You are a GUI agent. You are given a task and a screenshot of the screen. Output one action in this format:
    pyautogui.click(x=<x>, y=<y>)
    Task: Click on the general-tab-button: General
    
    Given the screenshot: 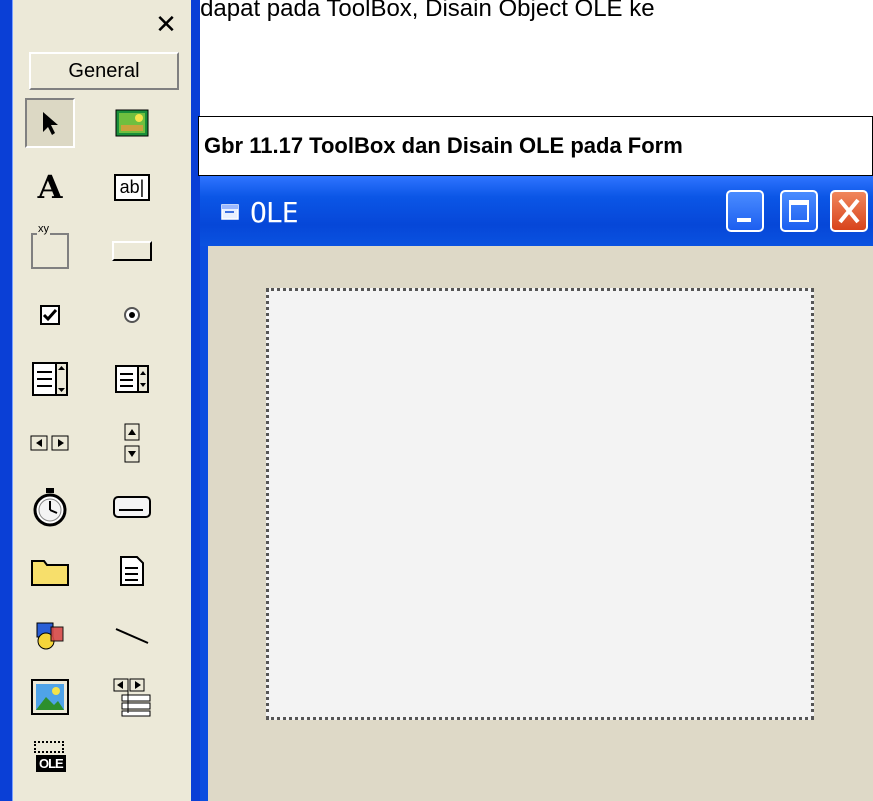 What is the action you would take?
    pyautogui.click(x=104, y=71)
    